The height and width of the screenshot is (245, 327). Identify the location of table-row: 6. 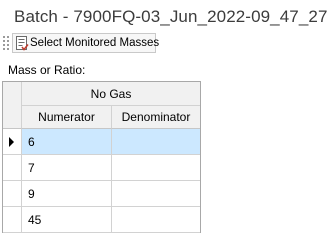
(101, 142).